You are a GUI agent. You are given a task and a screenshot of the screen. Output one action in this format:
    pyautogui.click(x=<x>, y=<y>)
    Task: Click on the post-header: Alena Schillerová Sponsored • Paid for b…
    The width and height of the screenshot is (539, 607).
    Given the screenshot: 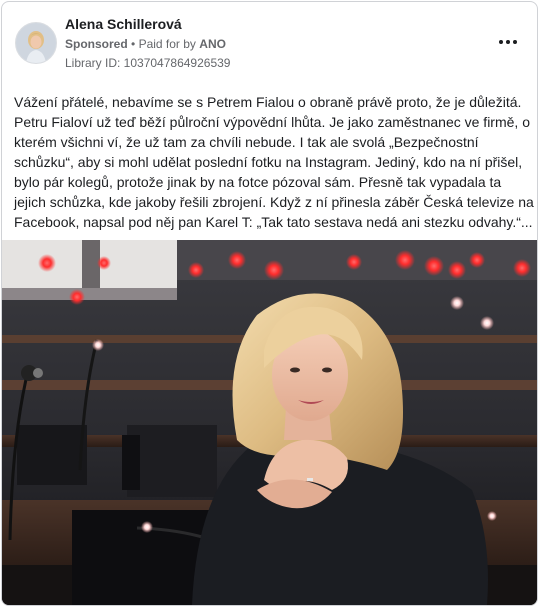 What is the action you would take?
    pyautogui.click(x=269, y=42)
    